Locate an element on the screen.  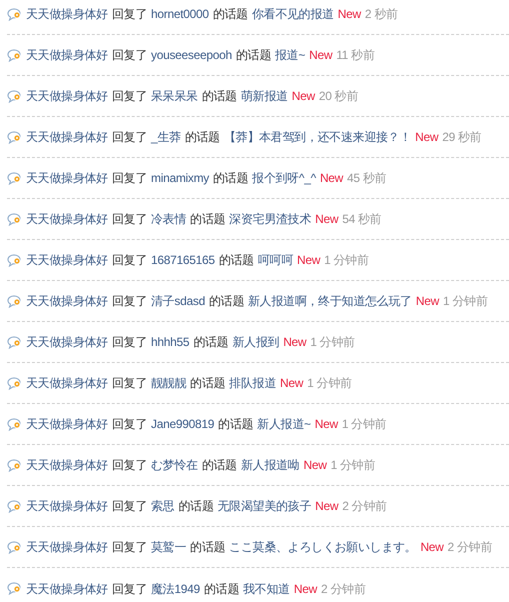
user-link: Jane990819 is located at coordinates (182, 424).